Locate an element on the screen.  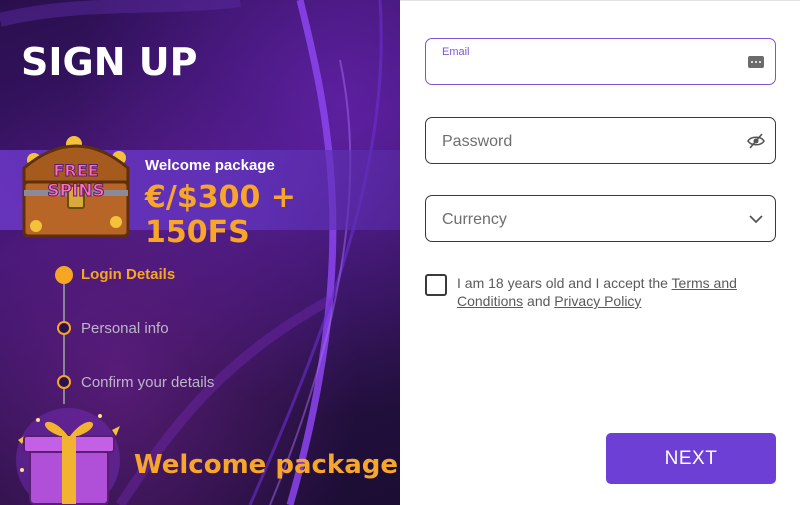
currency-placeholder: Currency is located at coordinates (474, 219).